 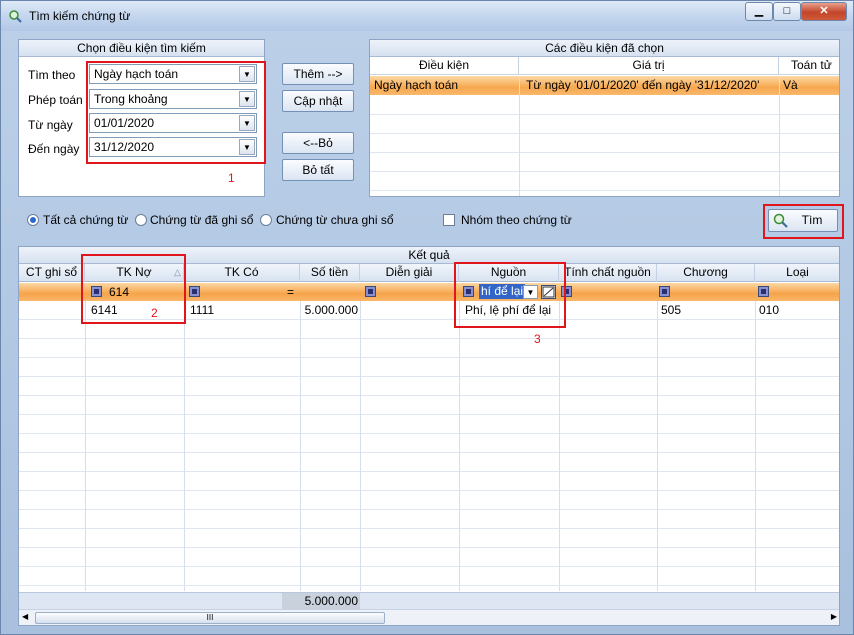 I want to click on col-amount: Số tiền, so click(x=330, y=273).